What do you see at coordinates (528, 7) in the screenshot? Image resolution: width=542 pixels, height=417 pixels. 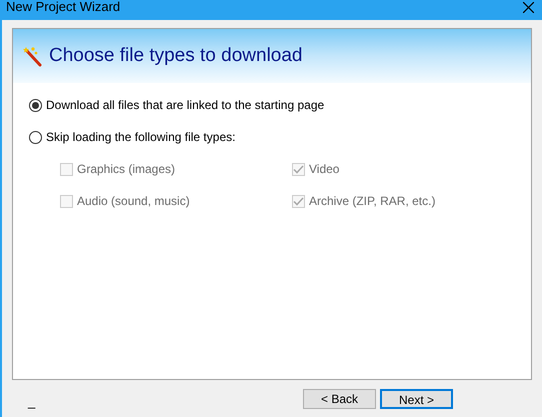 I see `close-icon` at bounding box center [528, 7].